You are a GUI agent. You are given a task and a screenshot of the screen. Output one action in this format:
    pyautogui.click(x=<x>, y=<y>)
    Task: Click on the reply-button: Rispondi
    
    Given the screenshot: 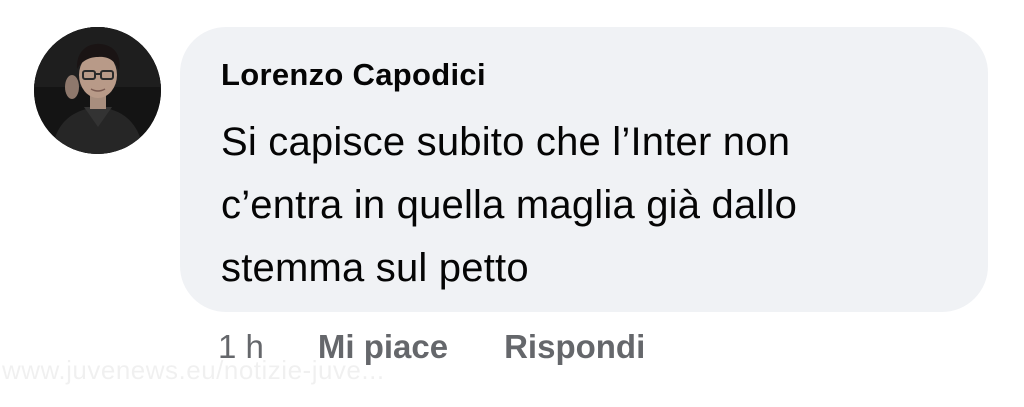 What is the action you would take?
    pyautogui.click(x=574, y=347)
    